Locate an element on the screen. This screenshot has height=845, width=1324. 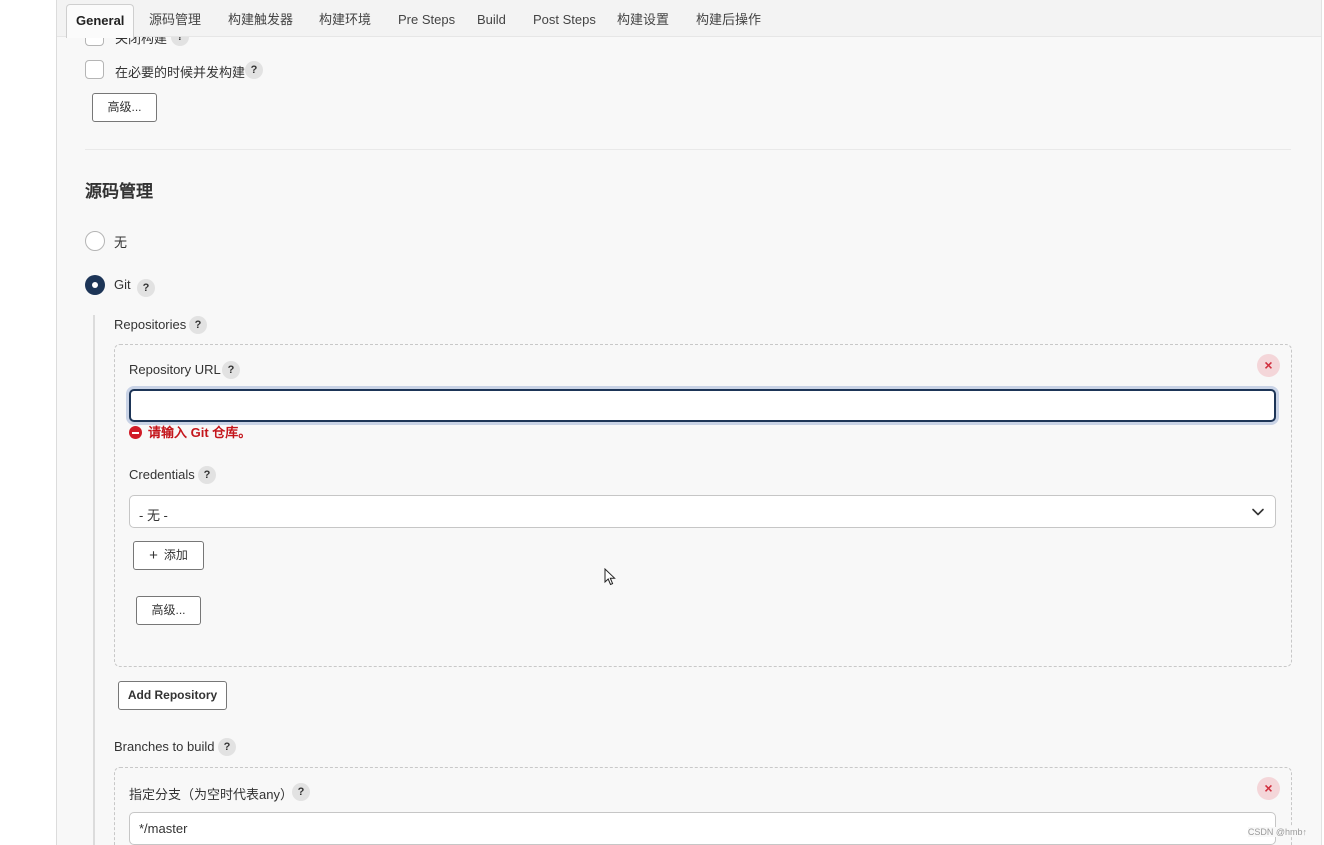
repository-url-help-icon: ? is located at coordinates (231, 370).